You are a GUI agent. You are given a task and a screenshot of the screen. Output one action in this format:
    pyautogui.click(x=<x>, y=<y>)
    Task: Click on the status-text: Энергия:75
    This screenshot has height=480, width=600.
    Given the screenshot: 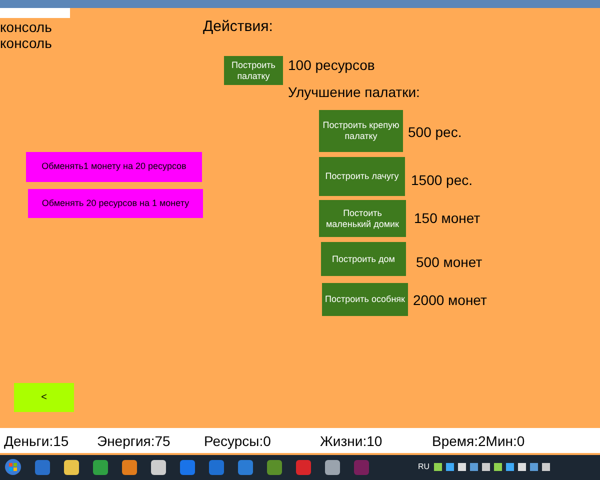 What is the action you would take?
    pyautogui.click(x=133, y=441)
    